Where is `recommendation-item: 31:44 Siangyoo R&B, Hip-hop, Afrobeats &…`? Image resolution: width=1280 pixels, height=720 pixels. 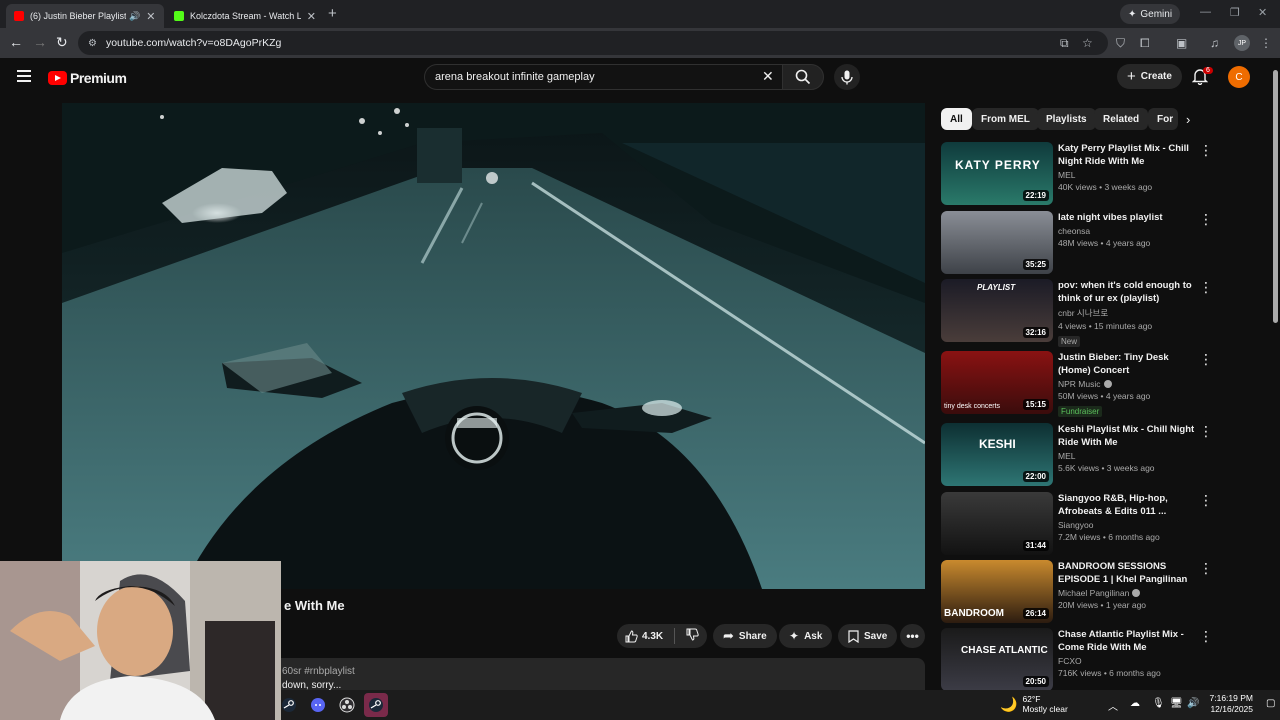
recommendation-item: 31:44 Siangyoo R&B, Hip-hop, Afrobeats &… is located at coordinates (1077, 524).